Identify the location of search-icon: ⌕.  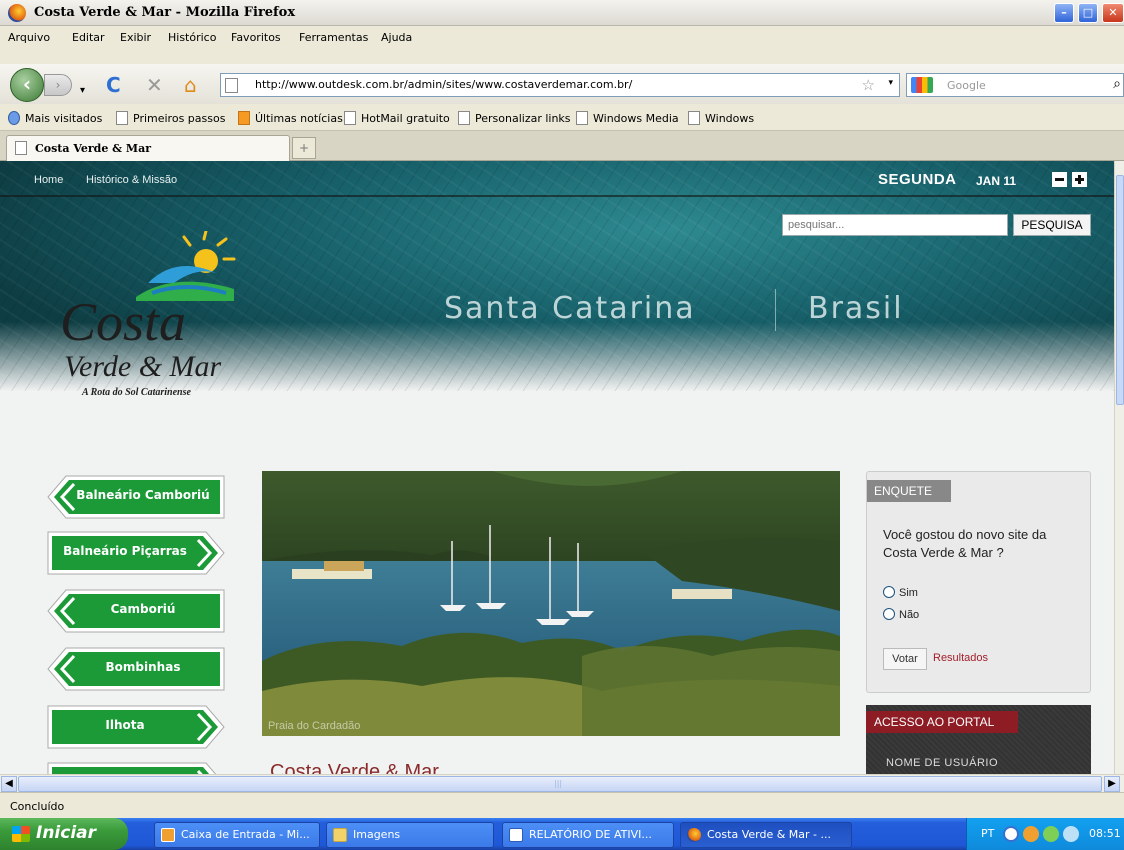
(1117, 84).